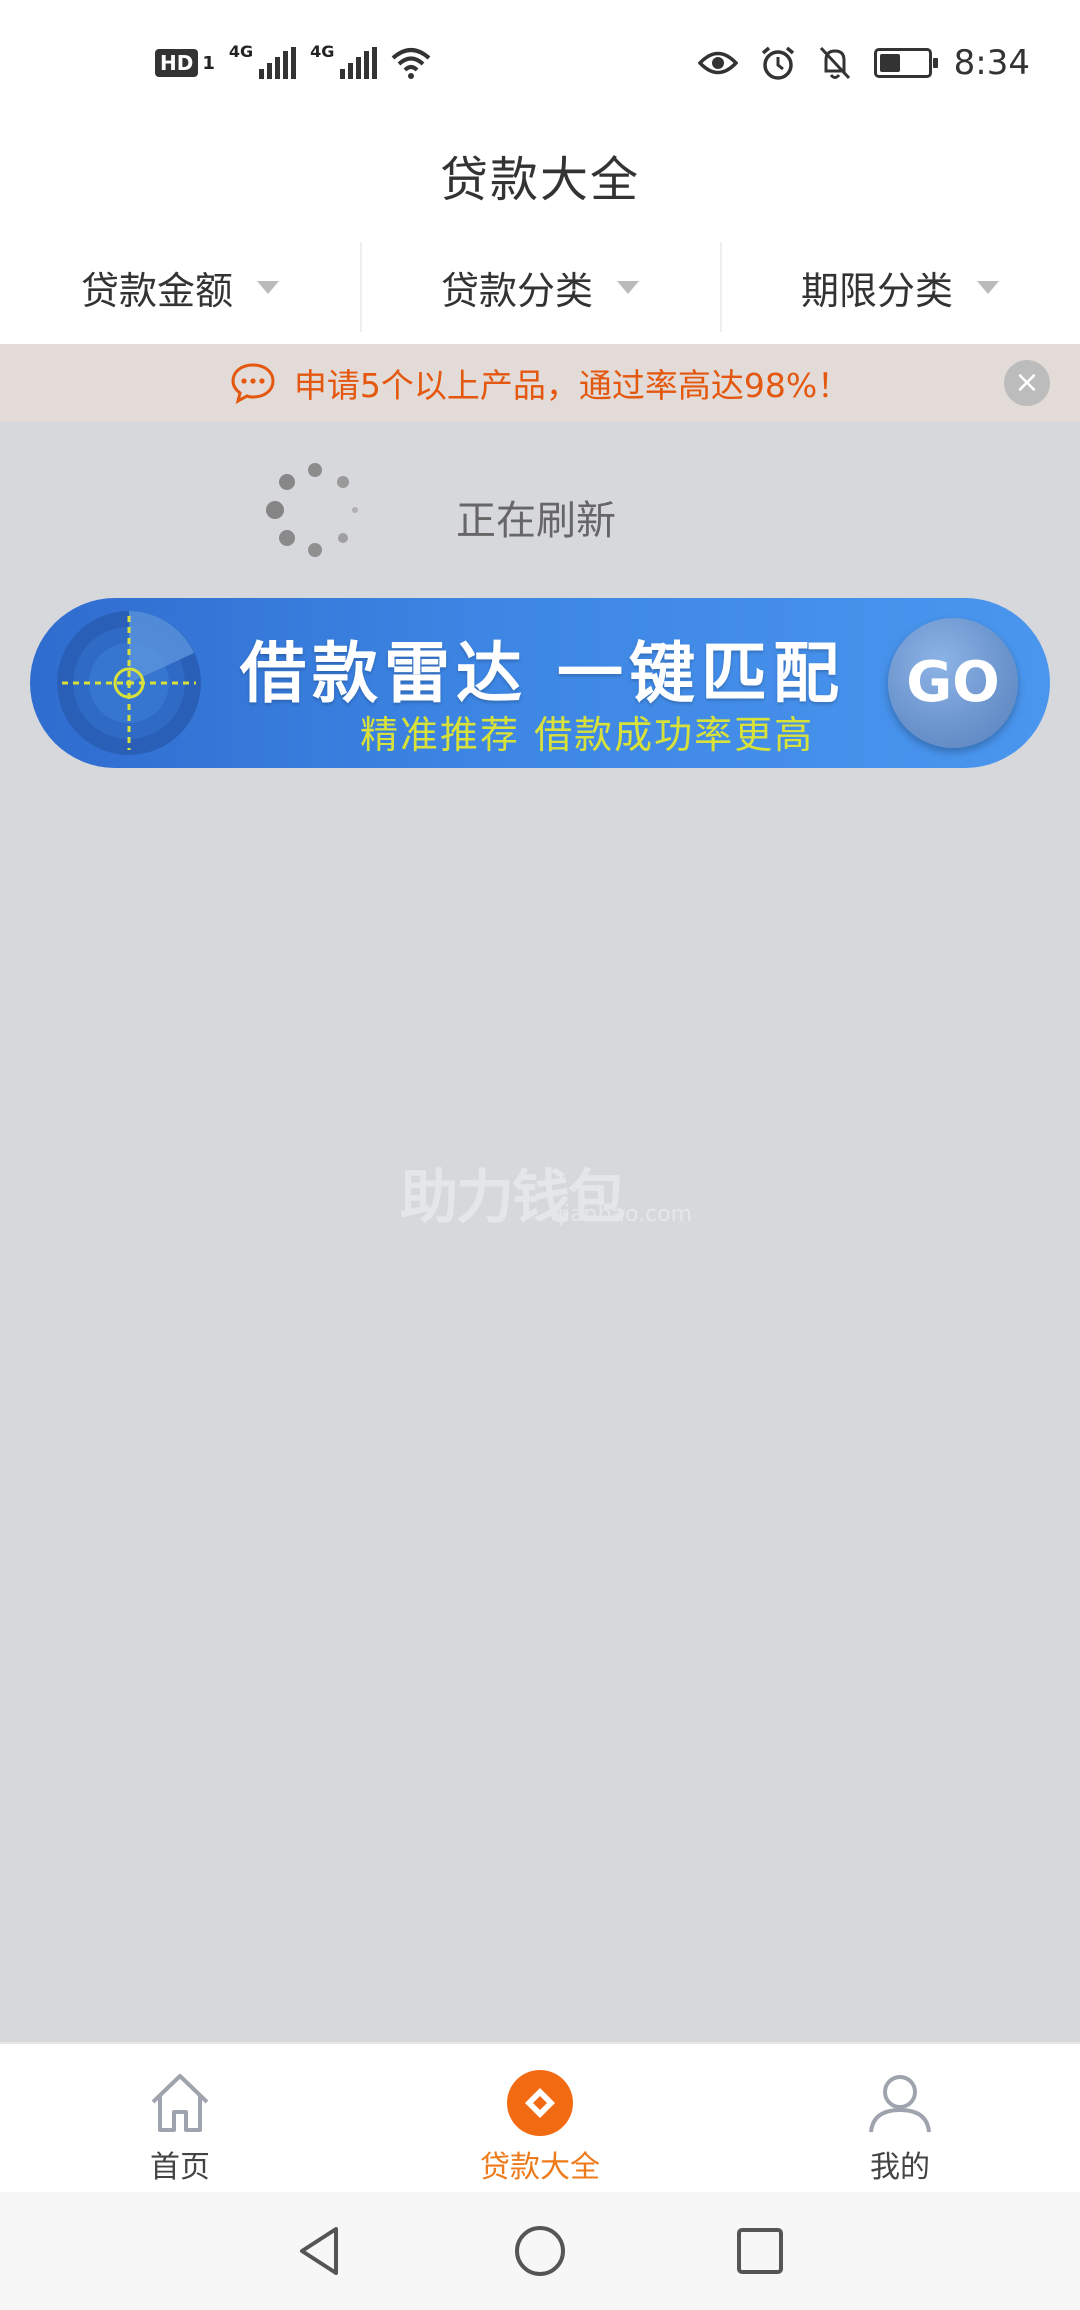  Describe the element at coordinates (777, 63) in the screenshot. I see `alarm-icon` at that location.